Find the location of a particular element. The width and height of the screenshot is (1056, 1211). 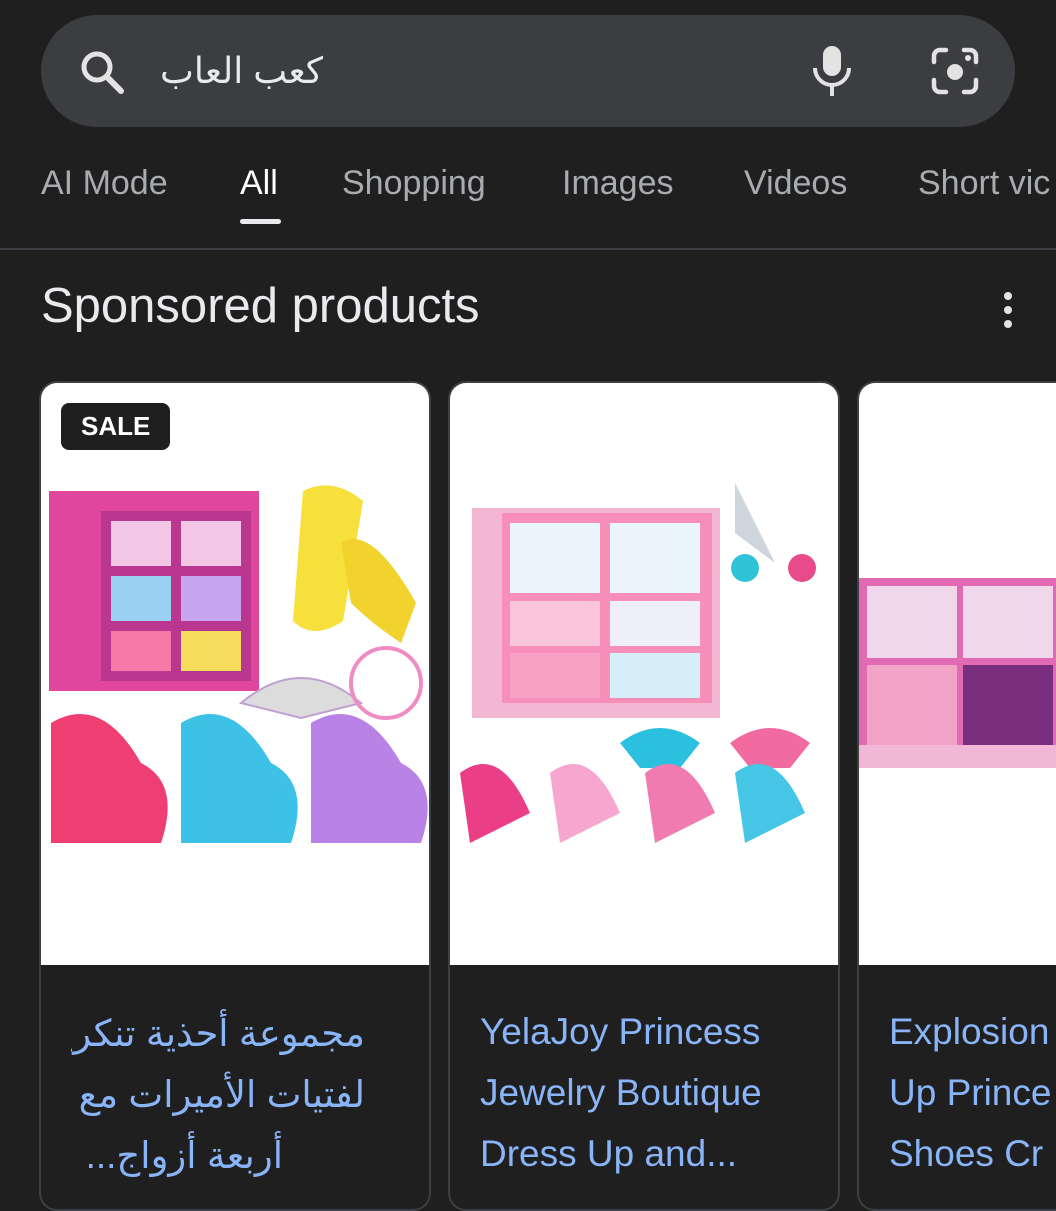

tab-videos: Videos is located at coordinates (795, 183).